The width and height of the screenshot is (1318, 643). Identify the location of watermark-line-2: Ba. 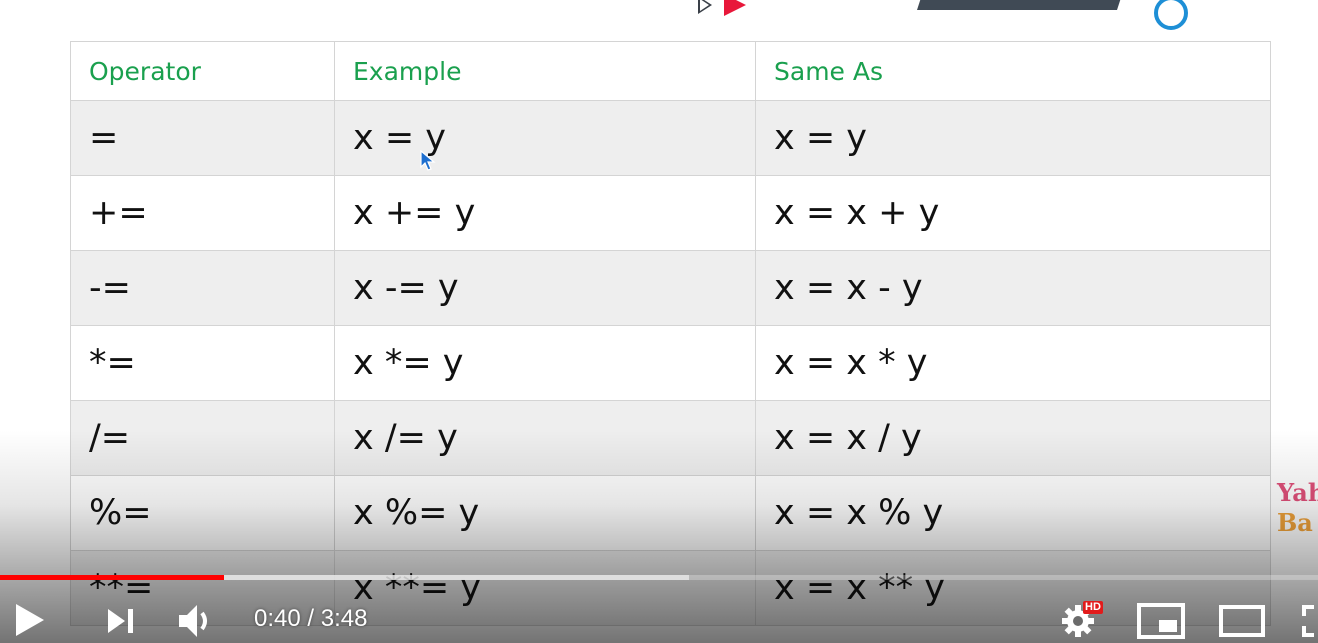
(1295, 522).